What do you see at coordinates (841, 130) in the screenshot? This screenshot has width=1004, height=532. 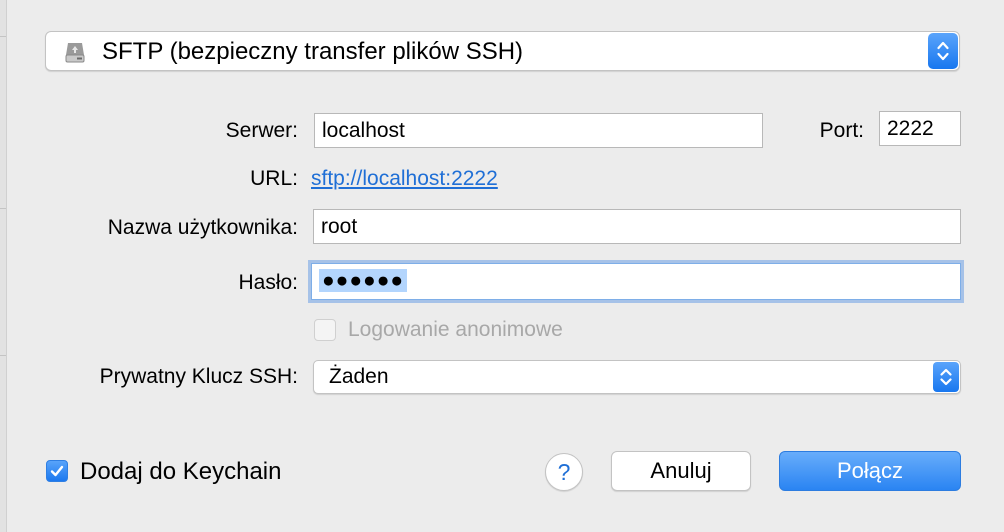 I see `port-label: Port:` at bounding box center [841, 130].